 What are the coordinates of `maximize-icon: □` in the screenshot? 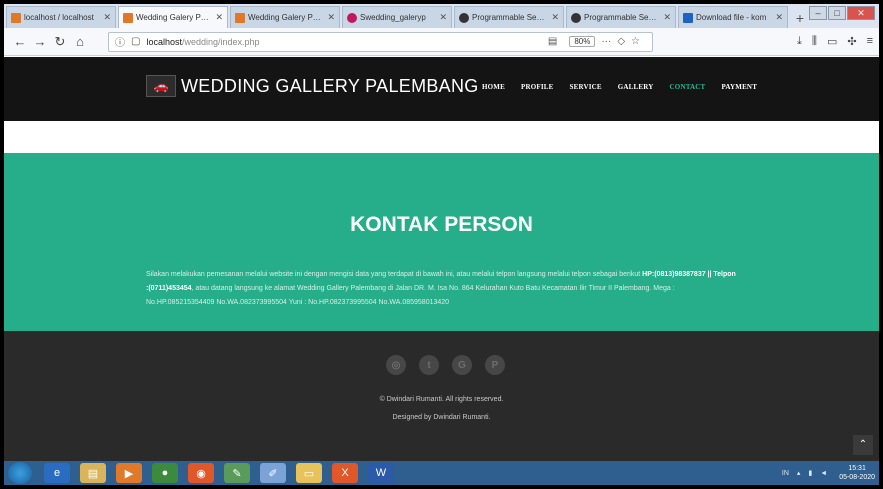 It's located at (837, 13).